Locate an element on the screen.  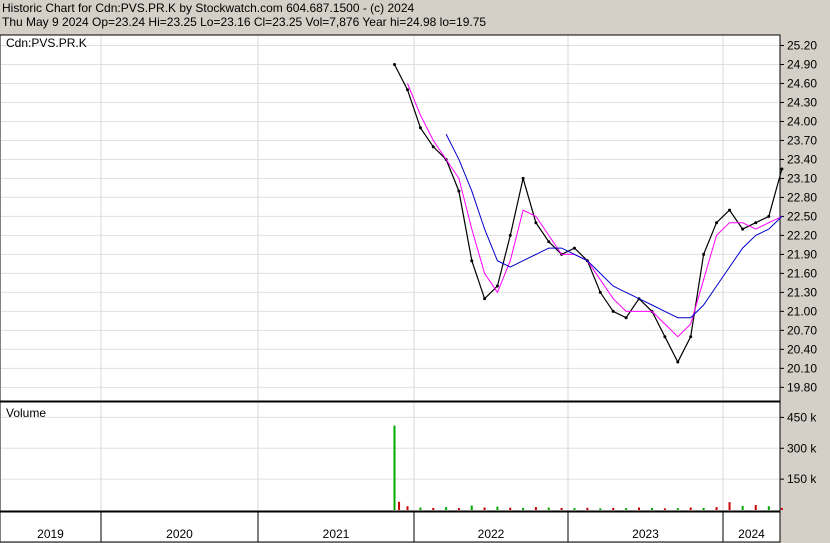
price-tick-label: 20.40 is located at coordinates (802, 349).